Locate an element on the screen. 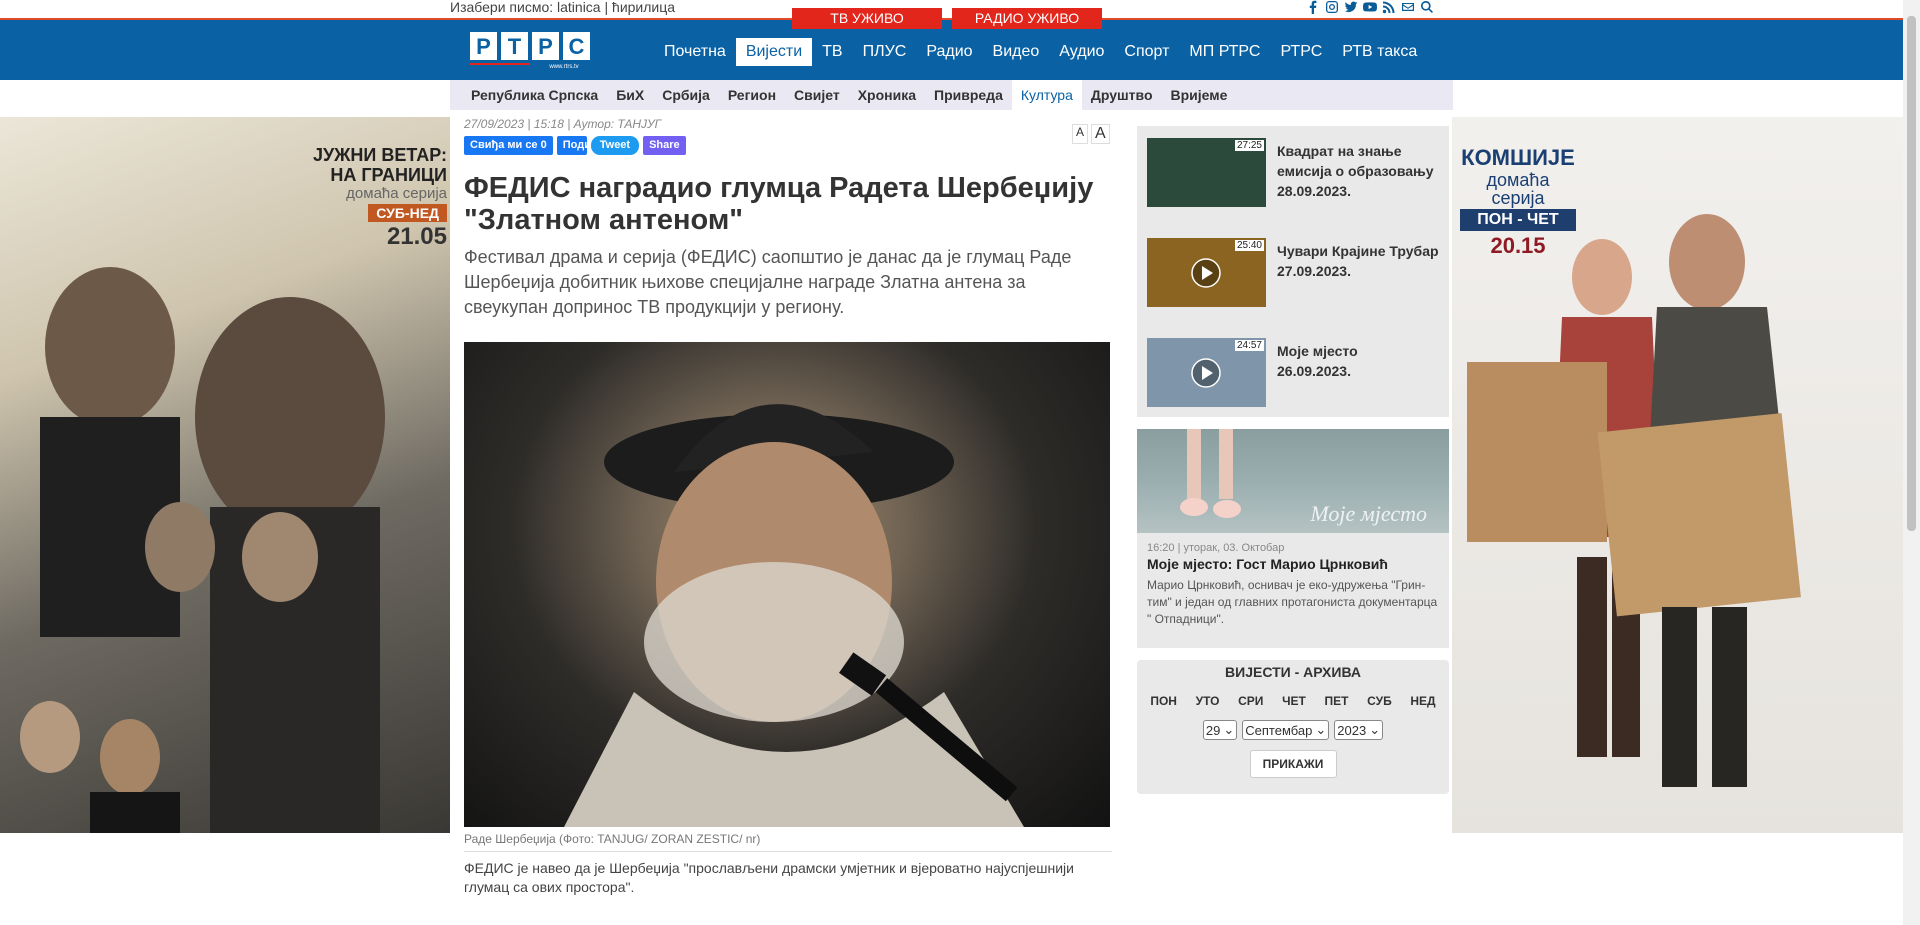 This screenshot has height=925, width=1920. tweet-button: Tweet is located at coordinates (615, 145).